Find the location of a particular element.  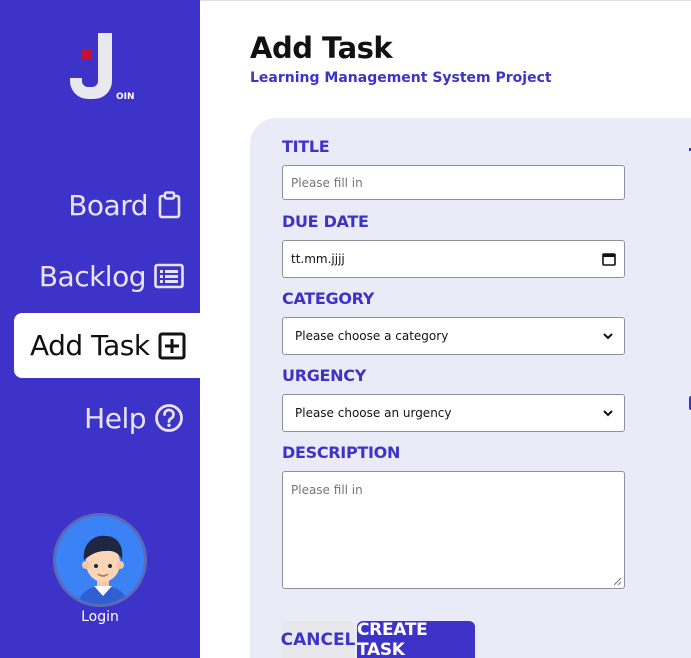

category-selected: Please choose a category is located at coordinates (372, 336).